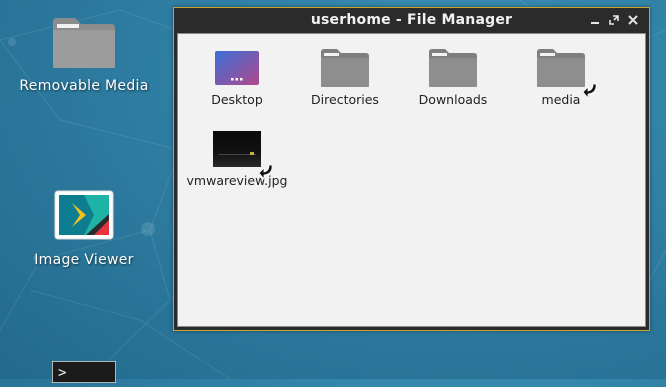 The width and height of the screenshot is (666, 387). I want to click on file-item: media, so click(561, 77).